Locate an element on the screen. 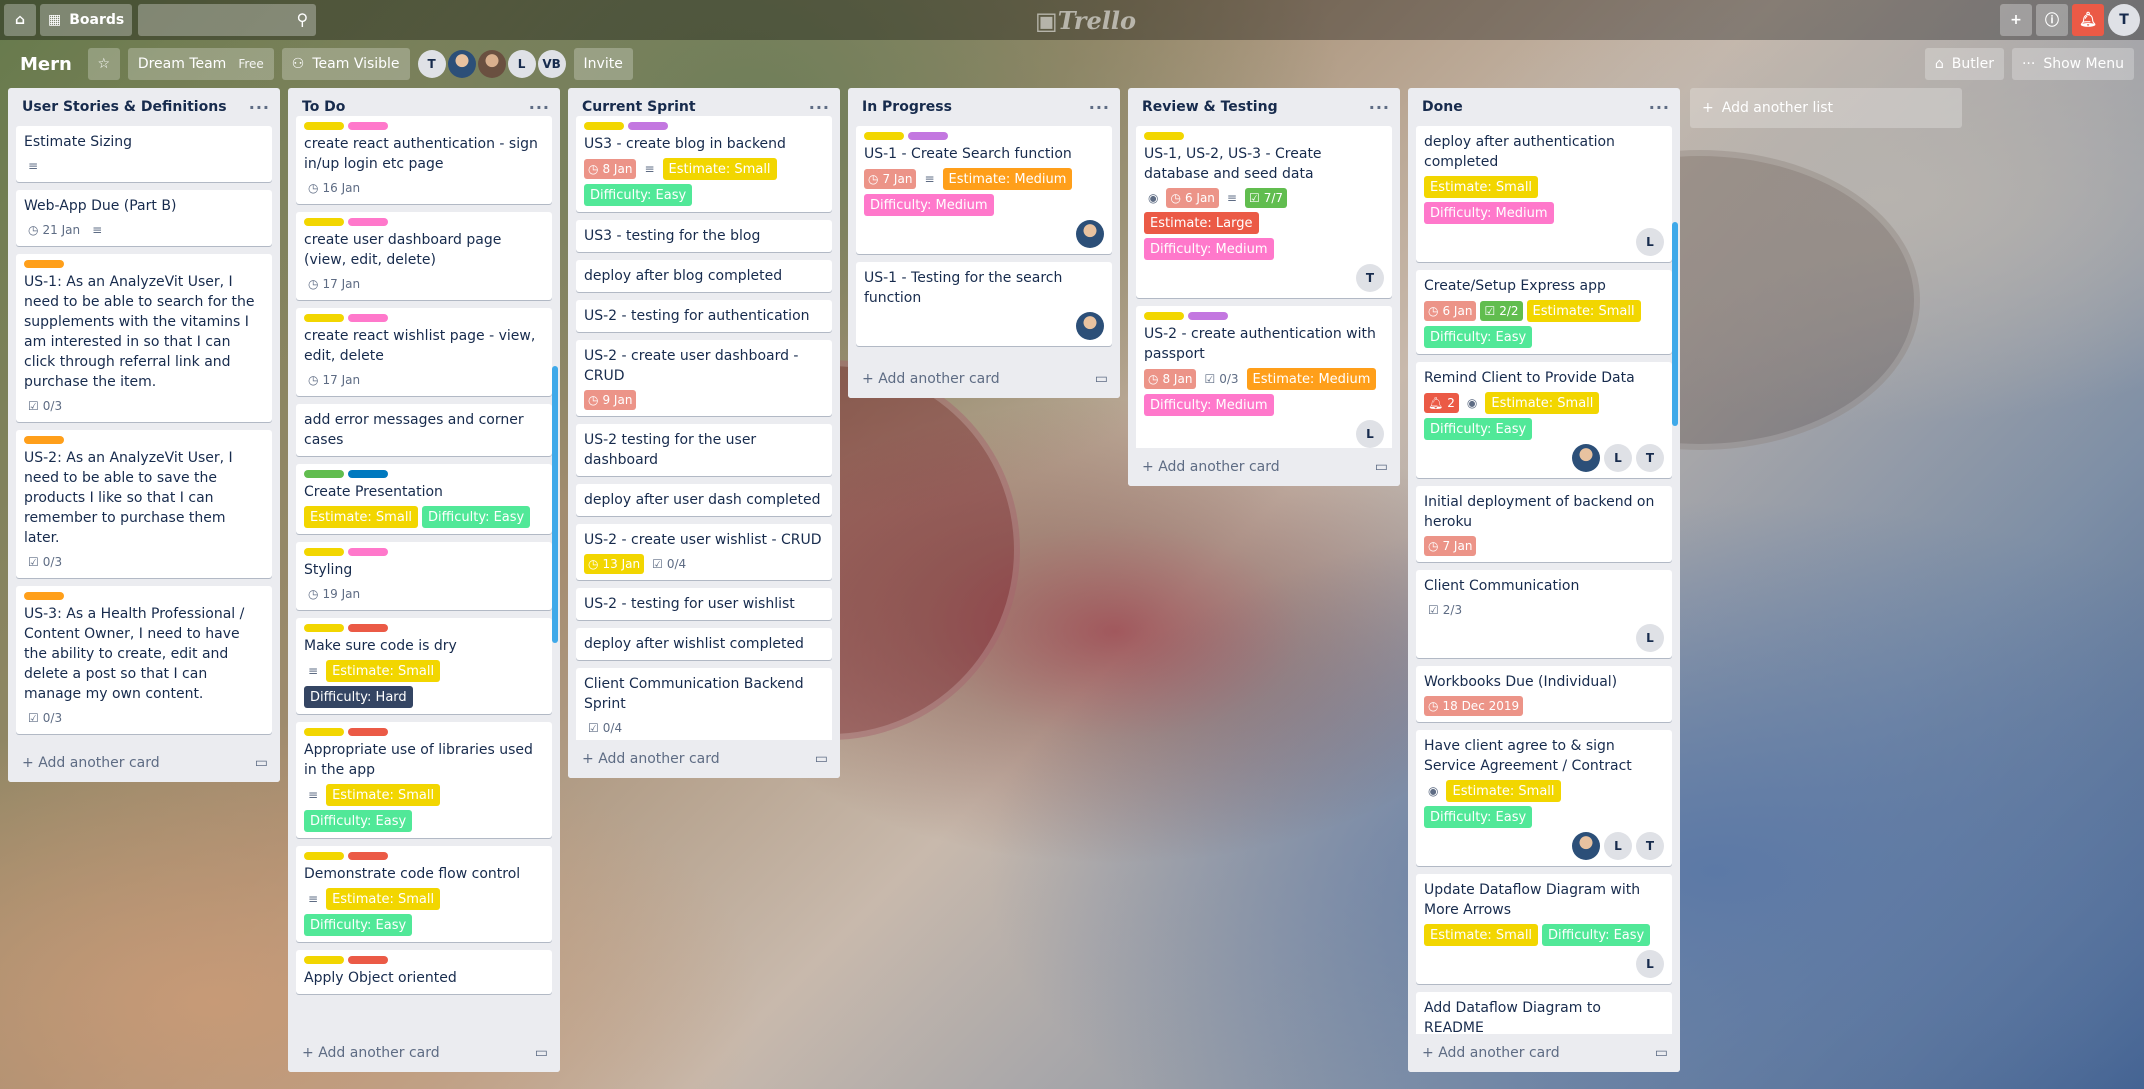 This screenshot has width=2144, height=1089. card-us-2-testing-for-the-user-dash: US-2 testing for the user dashboard is located at coordinates (704, 450).